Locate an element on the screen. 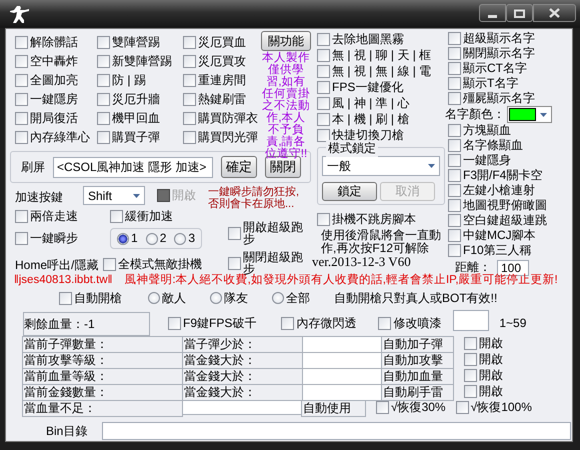  checkbox: 關閉超級跑步 is located at coordinates (269, 263).